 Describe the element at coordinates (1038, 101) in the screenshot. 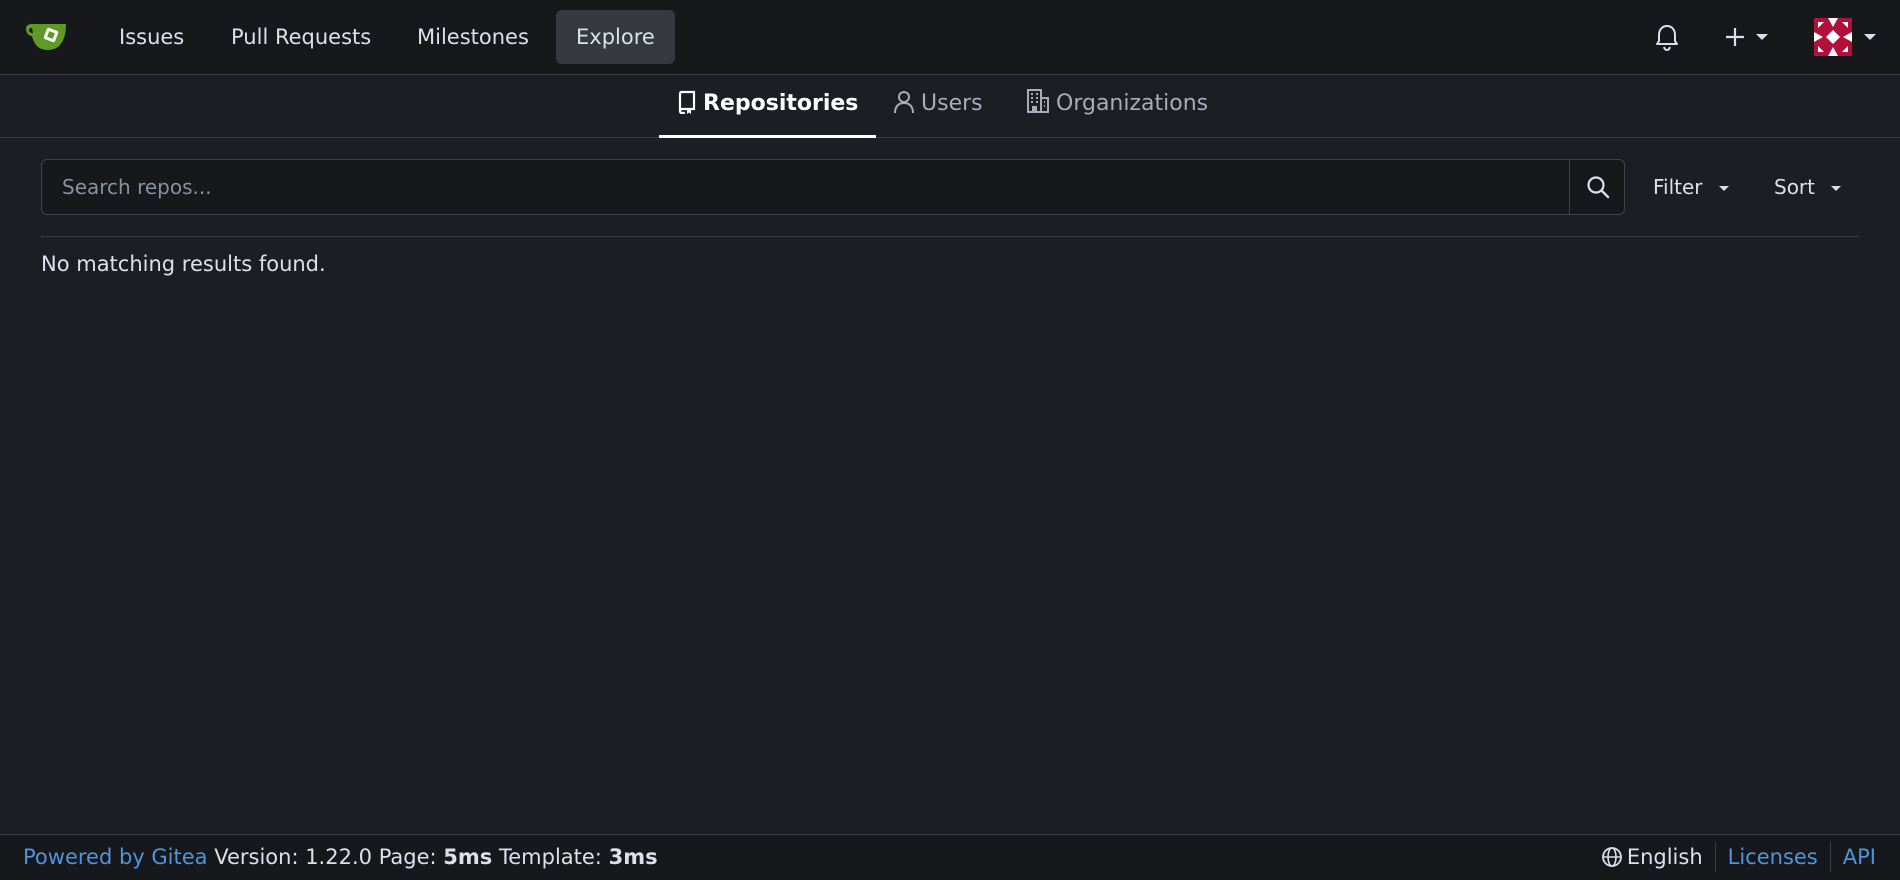

I see `organization-icon` at that location.